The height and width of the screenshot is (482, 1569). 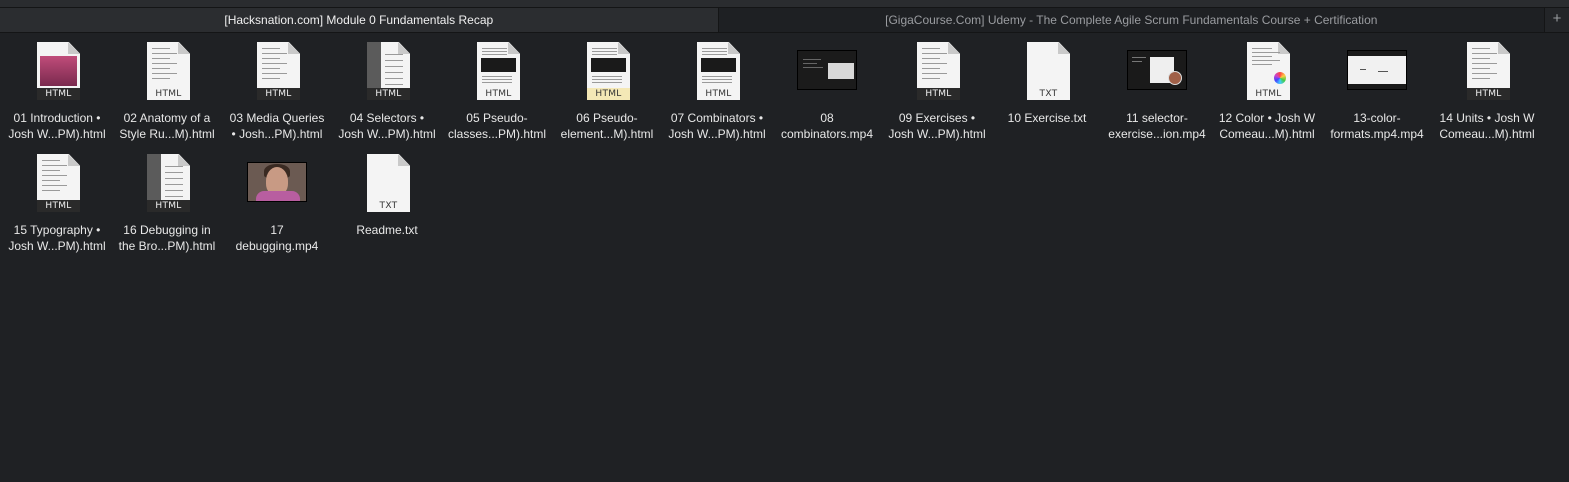 What do you see at coordinates (277, 238) in the screenshot?
I see `file-name-label: 17 debugging.mp4` at bounding box center [277, 238].